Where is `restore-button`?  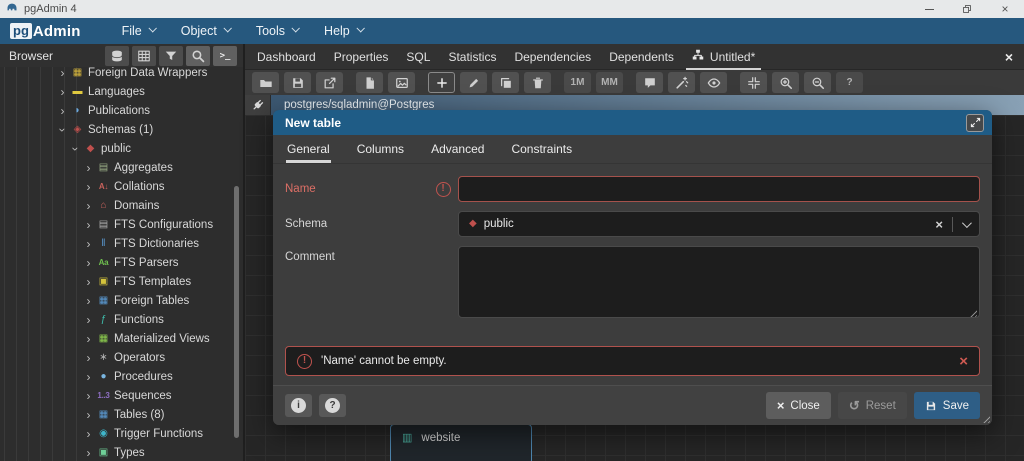
restore-button is located at coordinates (967, 9).